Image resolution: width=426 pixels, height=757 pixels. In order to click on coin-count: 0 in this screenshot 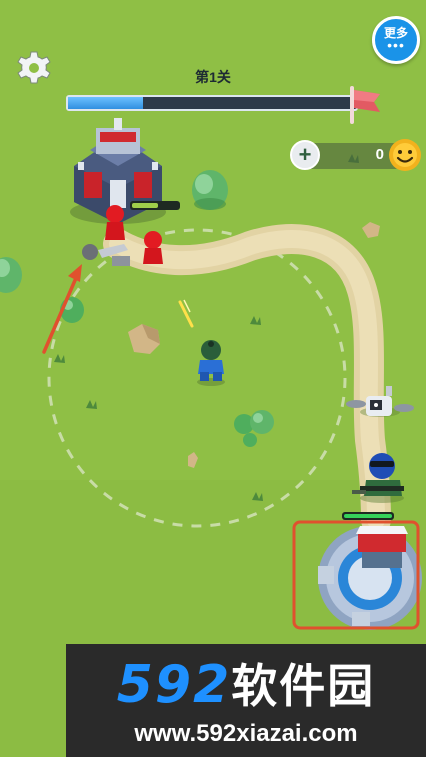, I will do `click(379, 154)`.